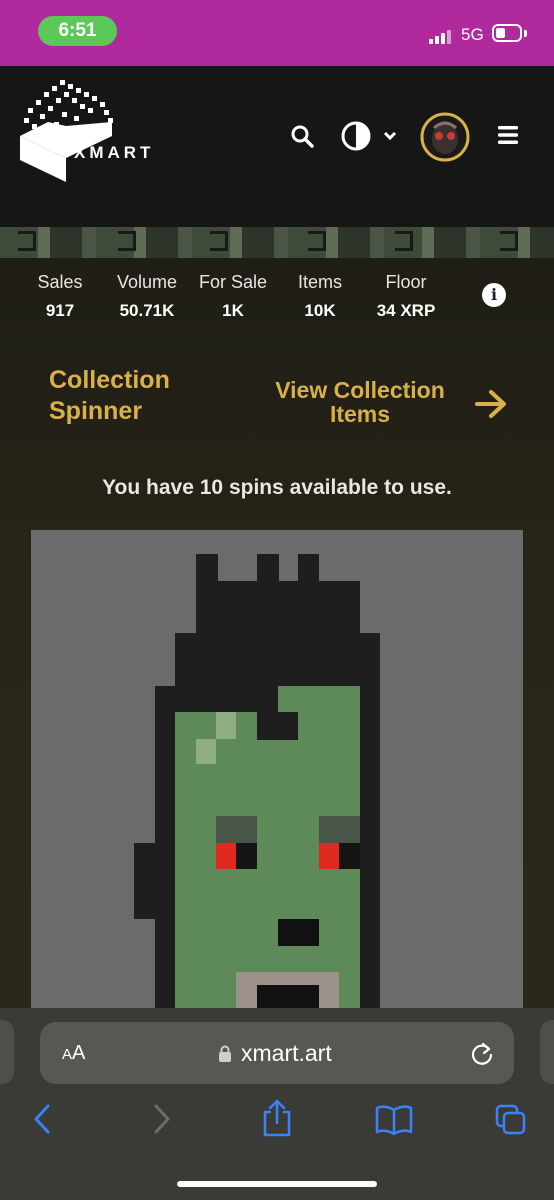 The width and height of the screenshot is (554, 1200). I want to click on battery-tip, so click(525, 33).